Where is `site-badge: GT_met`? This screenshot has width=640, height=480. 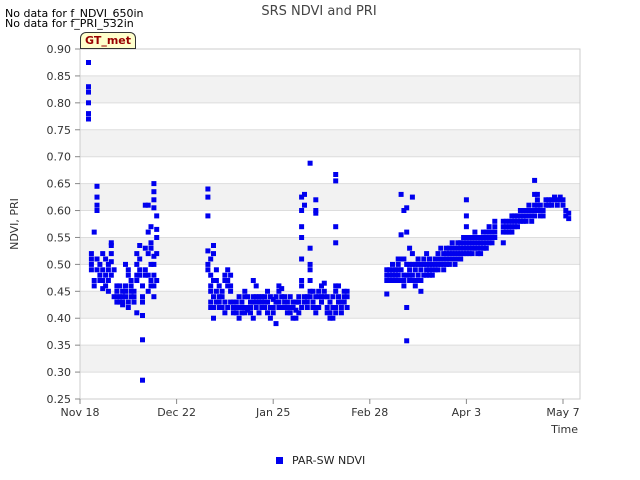 site-badge: GT_met is located at coordinates (108, 40).